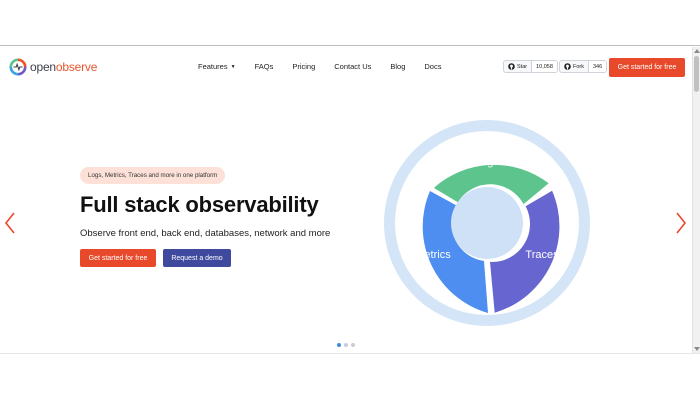  What do you see at coordinates (118, 258) in the screenshot?
I see `get-started-button: Get started for free` at bounding box center [118, 258].